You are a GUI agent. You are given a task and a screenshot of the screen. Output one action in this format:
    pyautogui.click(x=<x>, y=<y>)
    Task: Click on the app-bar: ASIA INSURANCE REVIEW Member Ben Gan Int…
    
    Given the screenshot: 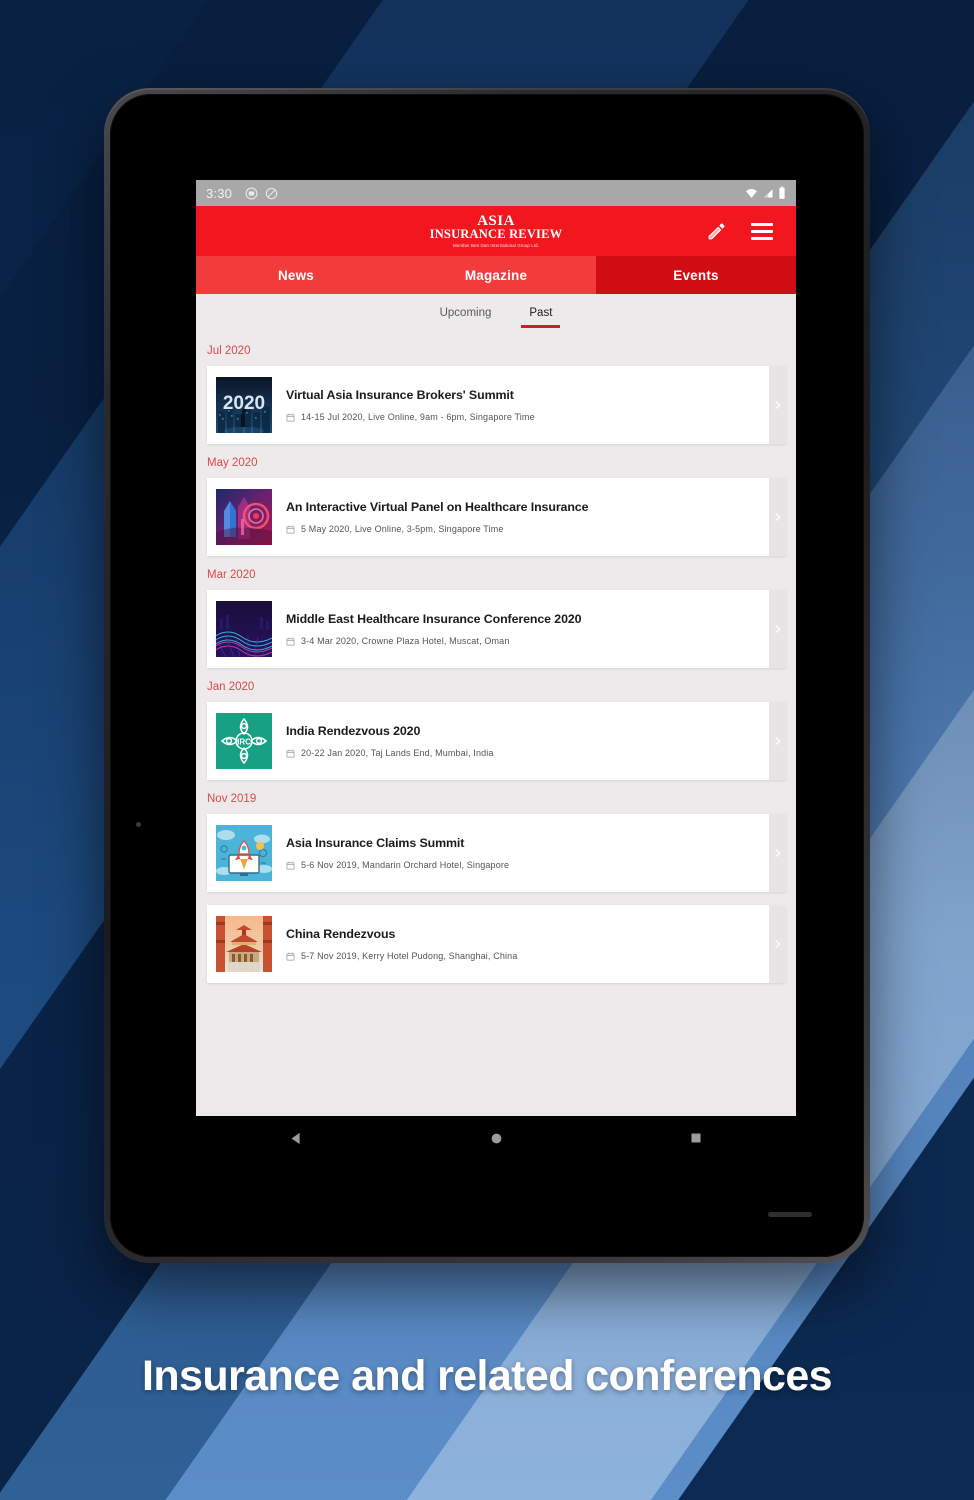 What is the action you would take?
    pyautogui.click(x=496, y=231)
    